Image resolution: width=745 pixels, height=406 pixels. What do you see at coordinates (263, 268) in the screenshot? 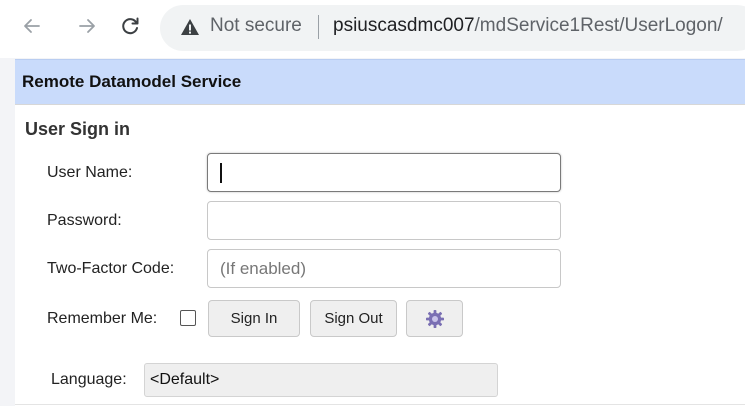
I see `twofactor-placeholder: (If enabled)` at bounding box center [263, 268].